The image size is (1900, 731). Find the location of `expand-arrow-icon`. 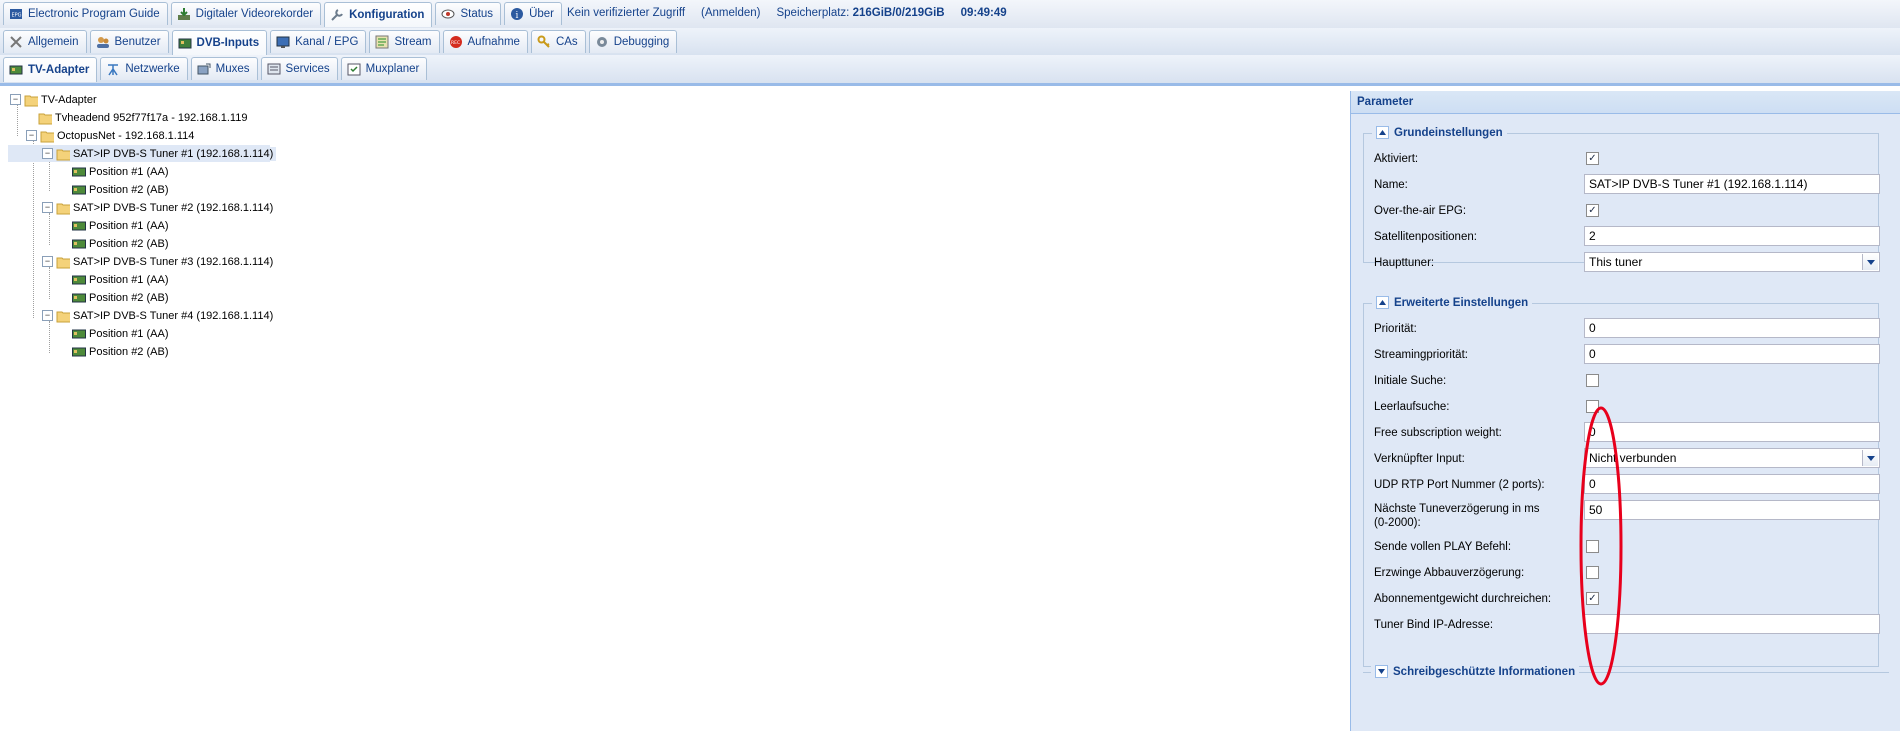

expand-arrow-icon is located at coordinates (1381, 671).